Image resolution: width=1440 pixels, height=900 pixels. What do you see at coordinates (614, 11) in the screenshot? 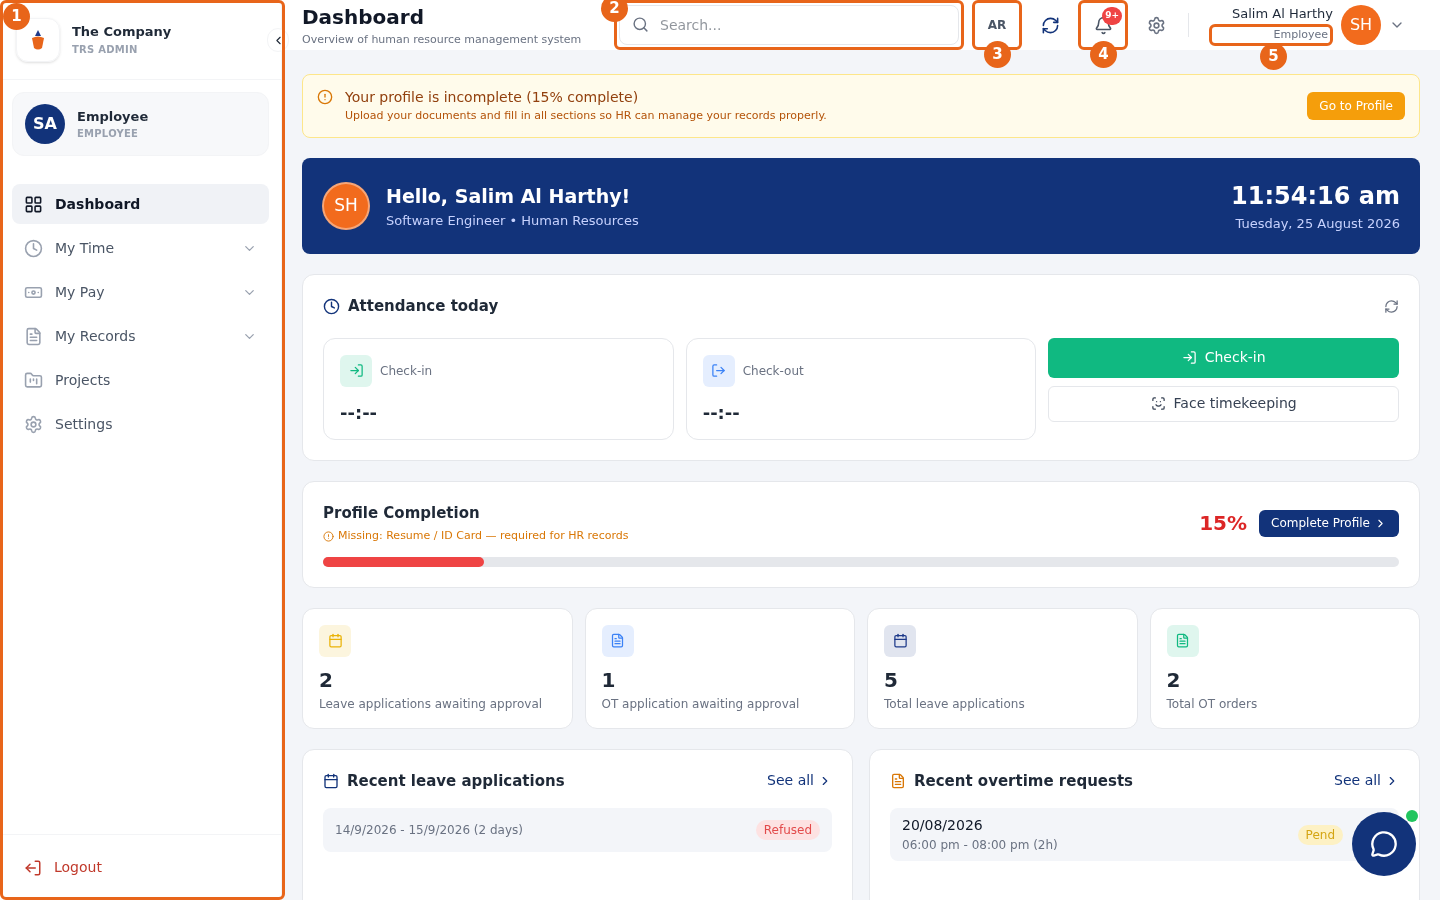
I see `annotation-badge: 2` at bounding box center [614, 11].